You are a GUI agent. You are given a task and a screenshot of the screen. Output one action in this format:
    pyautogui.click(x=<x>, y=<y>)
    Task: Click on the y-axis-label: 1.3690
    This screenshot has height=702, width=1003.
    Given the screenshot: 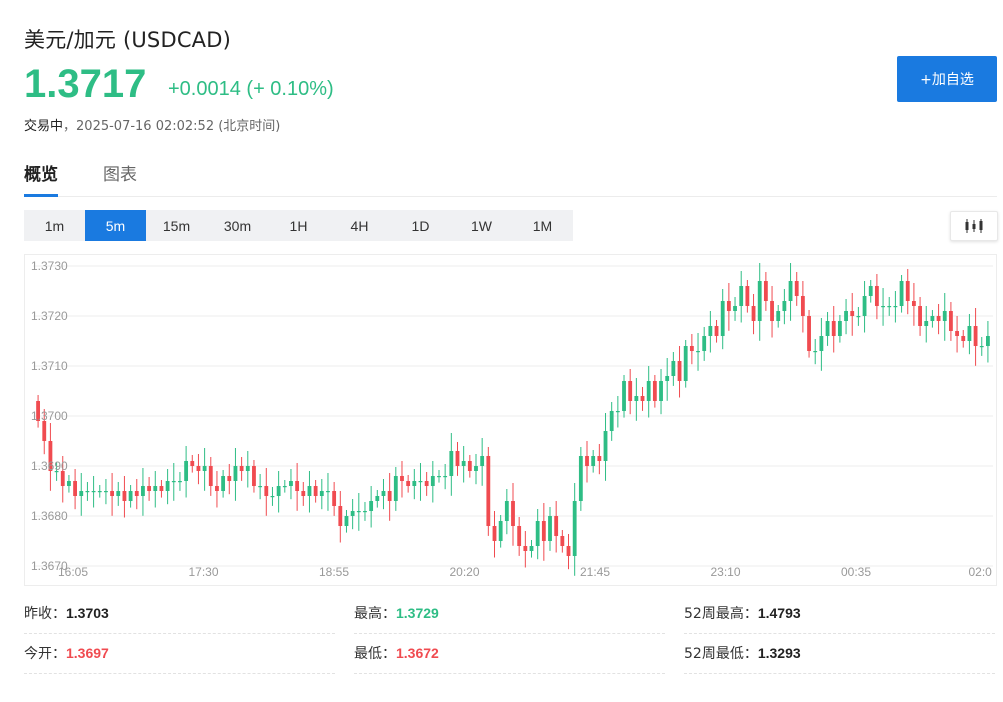 What is the action you would take?
    pyautogui.click(x=49, y=466)
    